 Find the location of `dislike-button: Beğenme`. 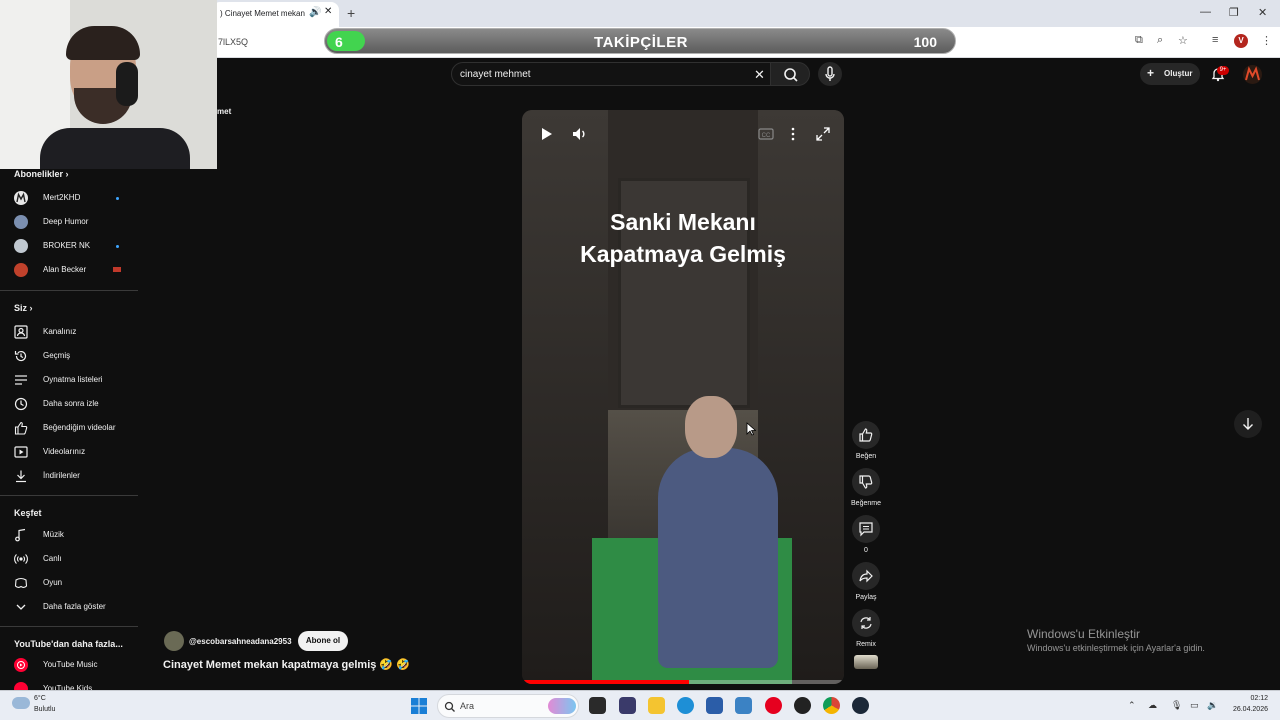

dislike-button: Beğenme is located at coordinates (866, 487).